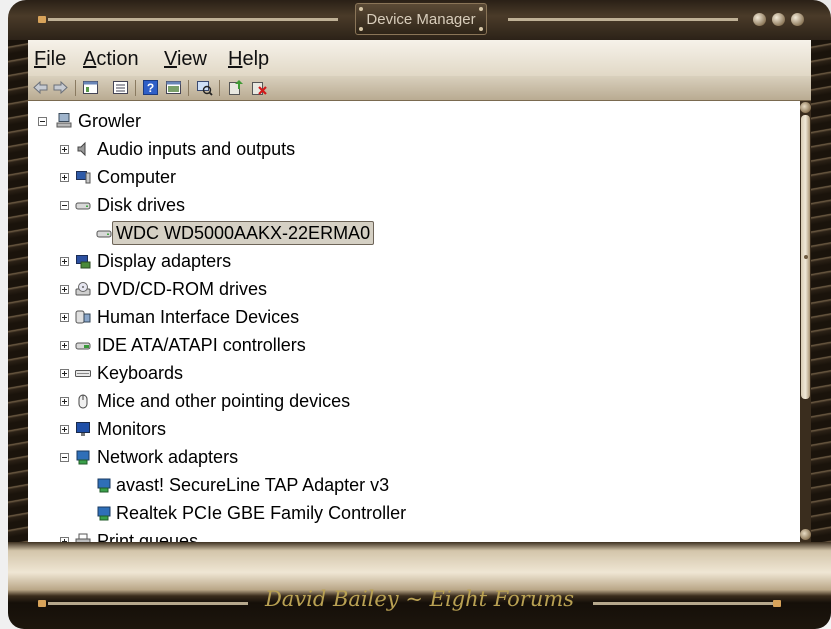  Describe the element at coordinates (235, 87) in the screenshot. I see `update-driver-icon` at that location.